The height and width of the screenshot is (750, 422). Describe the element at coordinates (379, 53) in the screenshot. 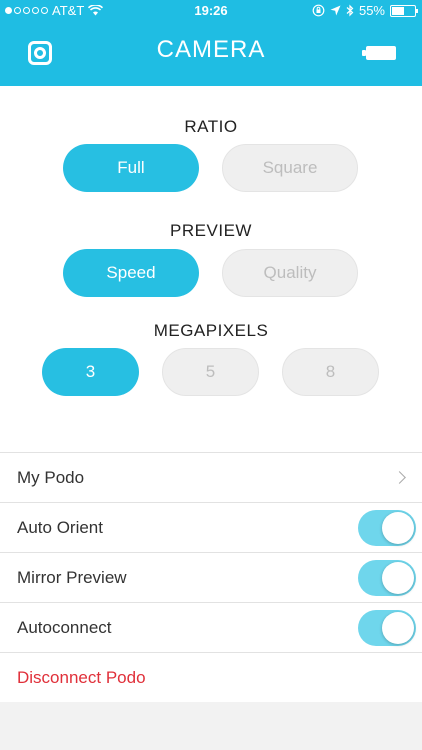

I see `battery-icon` at that location.